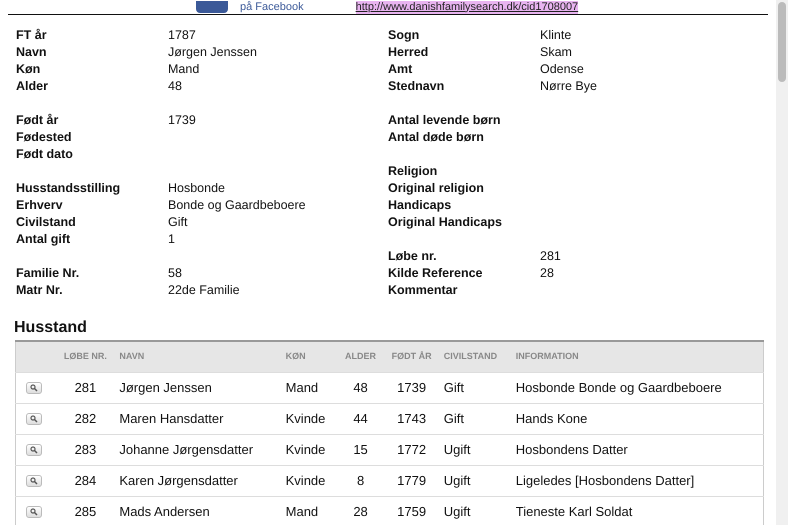  Describe the element at coordinates (212, 52) in the screenshot. I see `field-value: Jørgen Jenssen` at that location.